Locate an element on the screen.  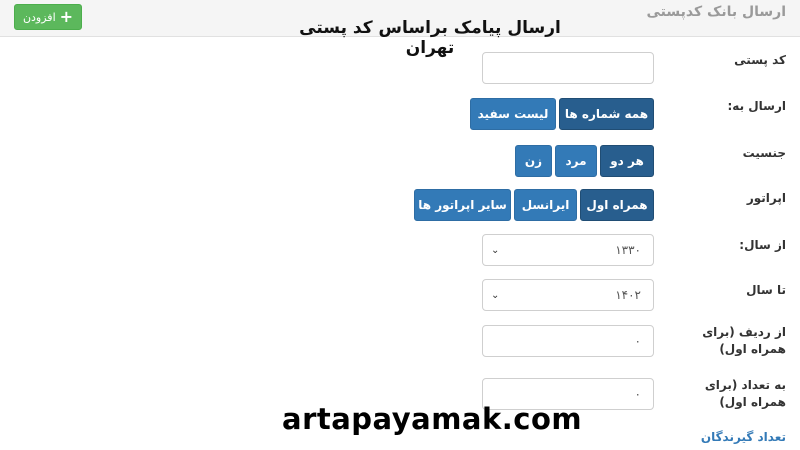
count-label: به تعداد (برای همراه اول) is located at coordinates (745, 393).